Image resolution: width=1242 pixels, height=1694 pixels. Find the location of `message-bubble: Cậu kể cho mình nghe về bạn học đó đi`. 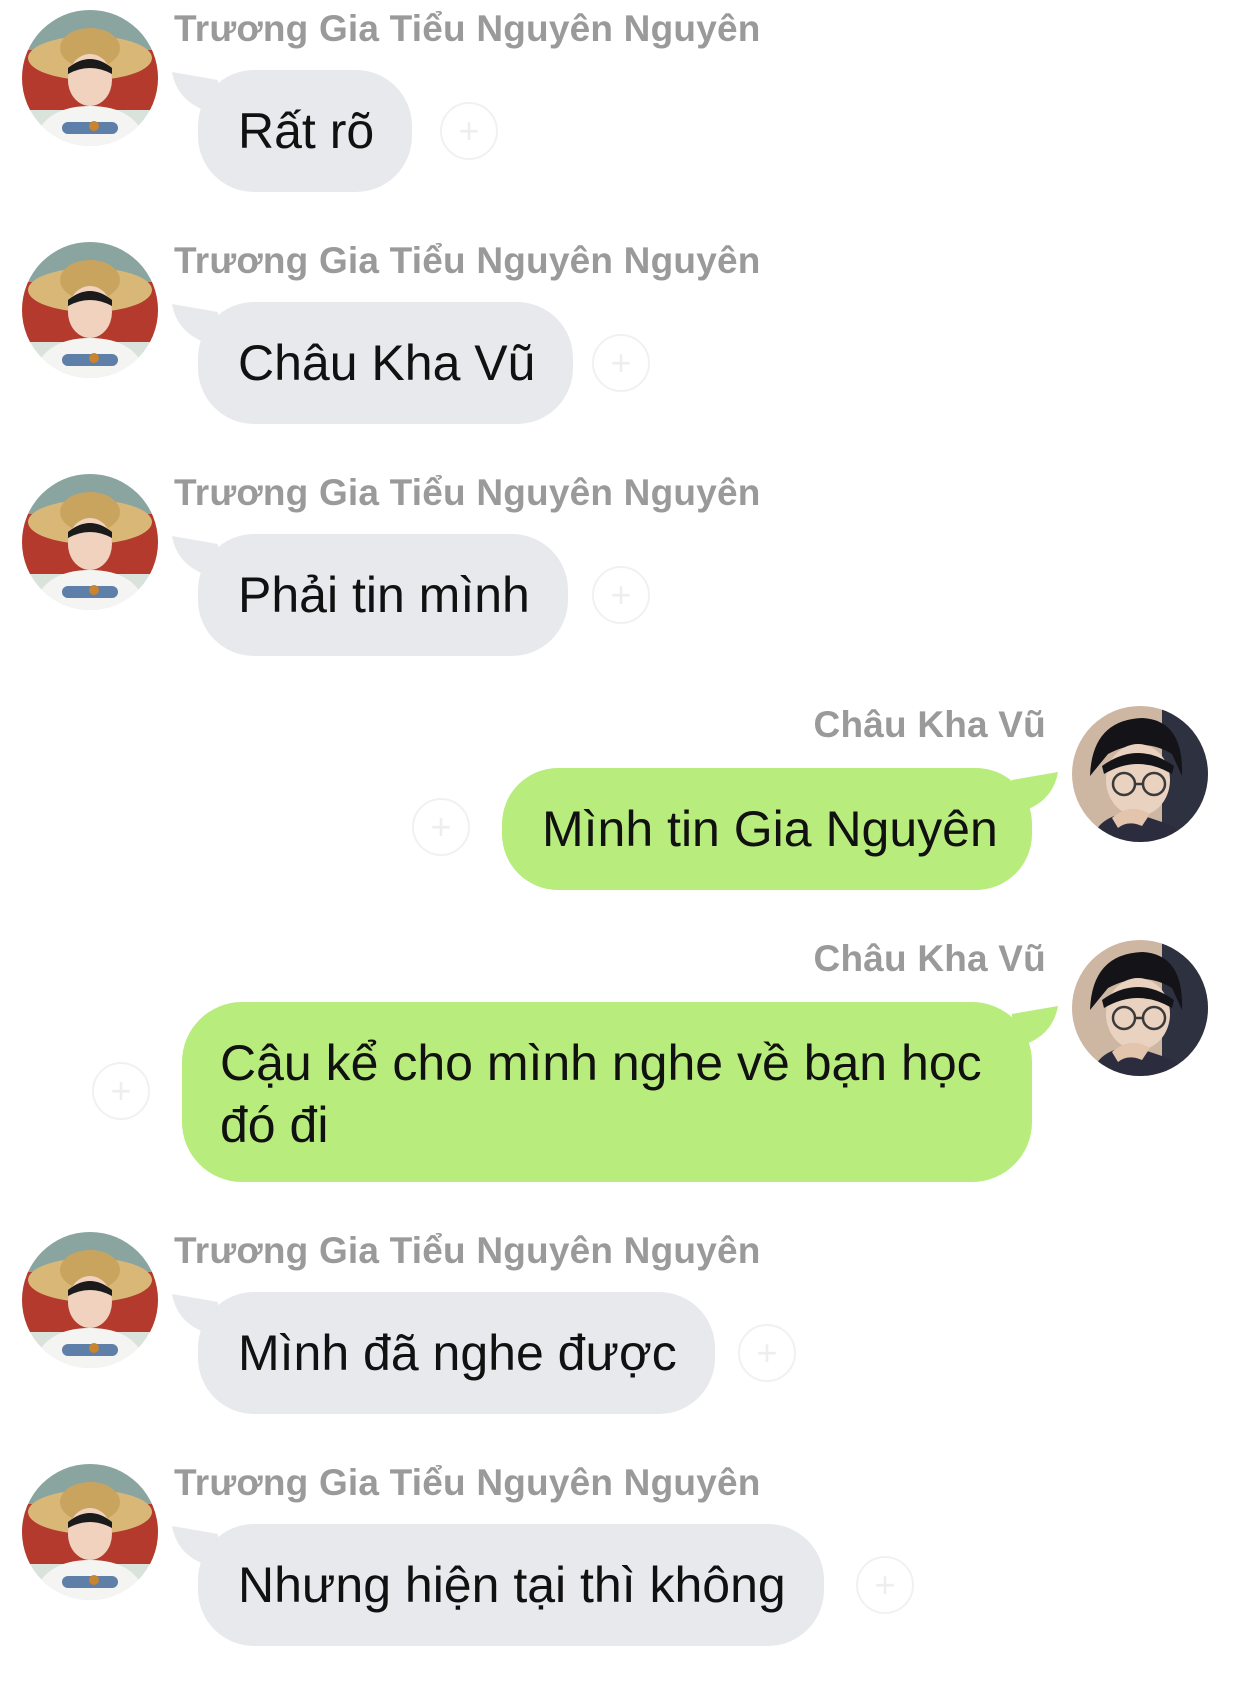

message-bubble: Cậu kể cho mình nghe về bạn học đó đi is located at coordinates (607, 1092).